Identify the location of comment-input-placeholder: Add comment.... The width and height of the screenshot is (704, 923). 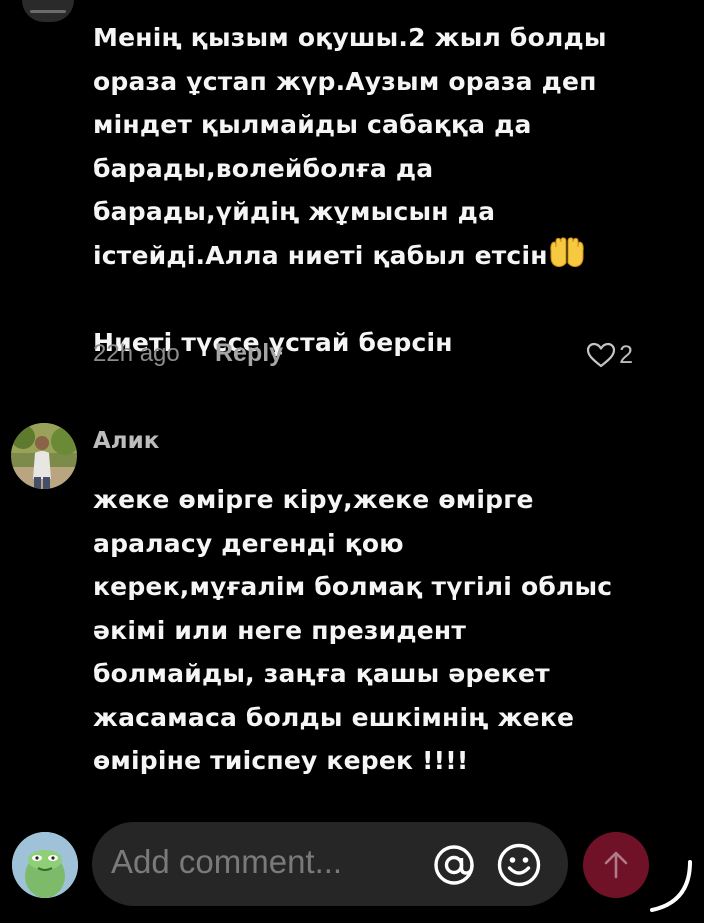
(226, 862).